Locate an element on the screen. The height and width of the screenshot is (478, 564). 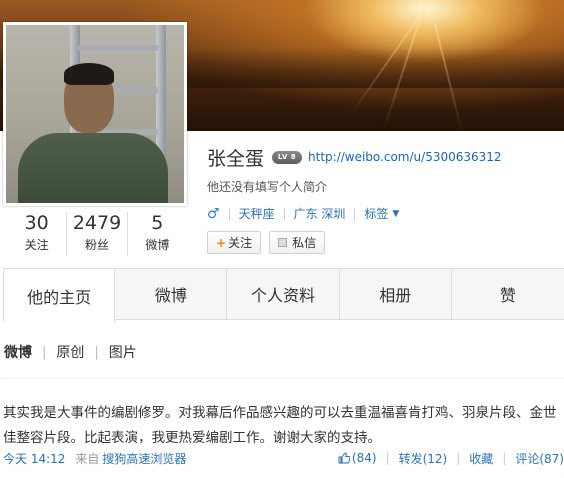
stat-following: 30 关注 is located at coordinates (37, 234).